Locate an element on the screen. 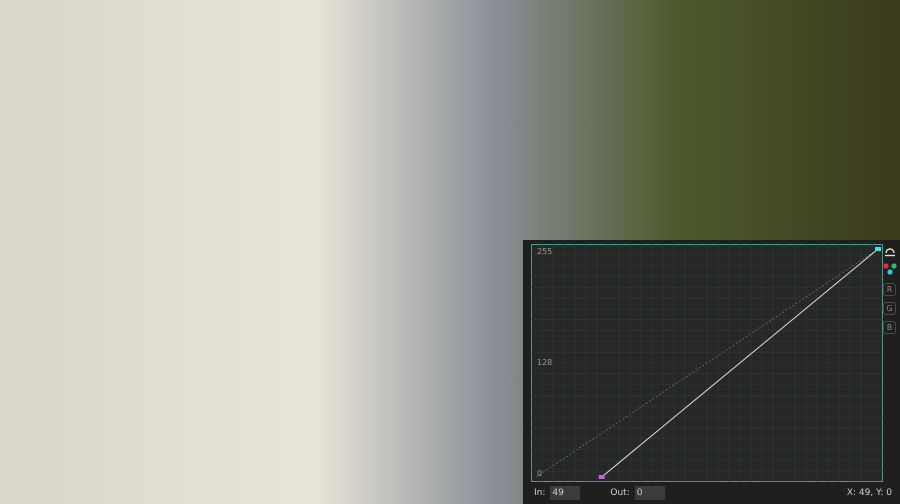  channel-button: G is located at coordinates (889, 308).